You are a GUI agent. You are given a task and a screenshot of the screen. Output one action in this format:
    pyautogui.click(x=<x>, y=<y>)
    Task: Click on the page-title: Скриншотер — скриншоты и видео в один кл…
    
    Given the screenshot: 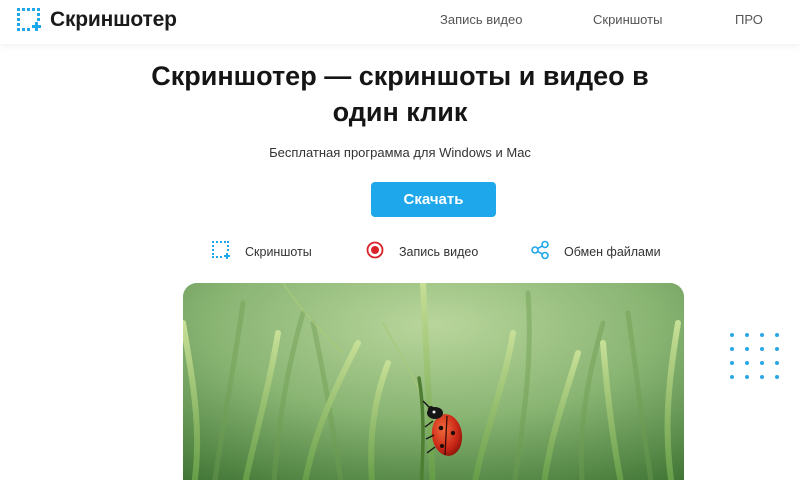 What is the action you would take?
    pyautogui.click(x=400, y=94)
    